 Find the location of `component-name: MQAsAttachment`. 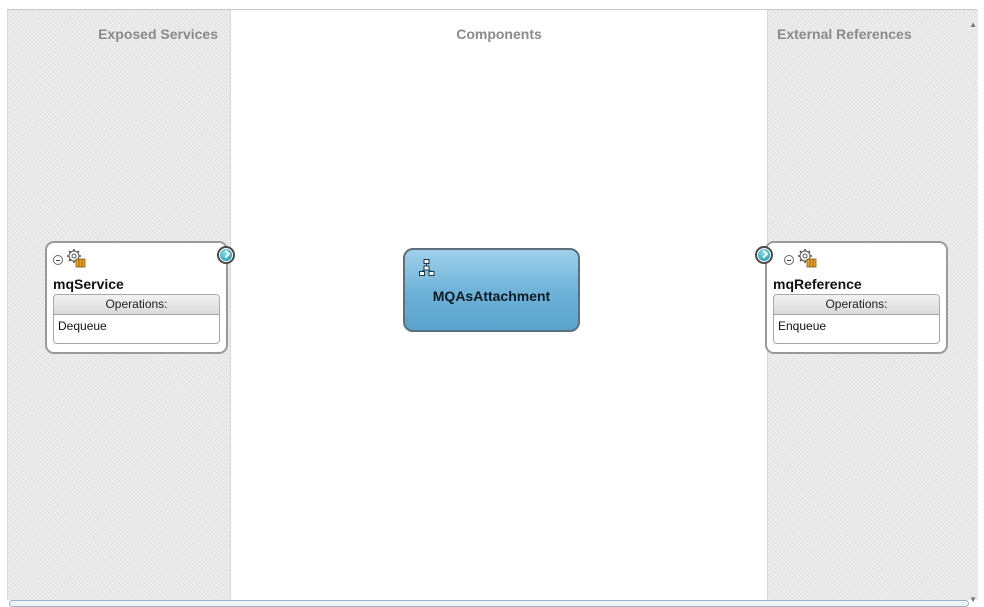

component-name: MQAsAttachment is located at coordinates (491, 296).